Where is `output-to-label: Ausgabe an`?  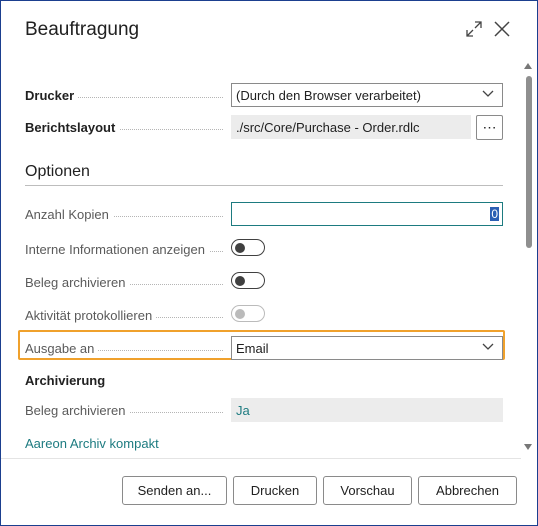
output-to-label: Ausgabe an is located at coordinates (62, 348).